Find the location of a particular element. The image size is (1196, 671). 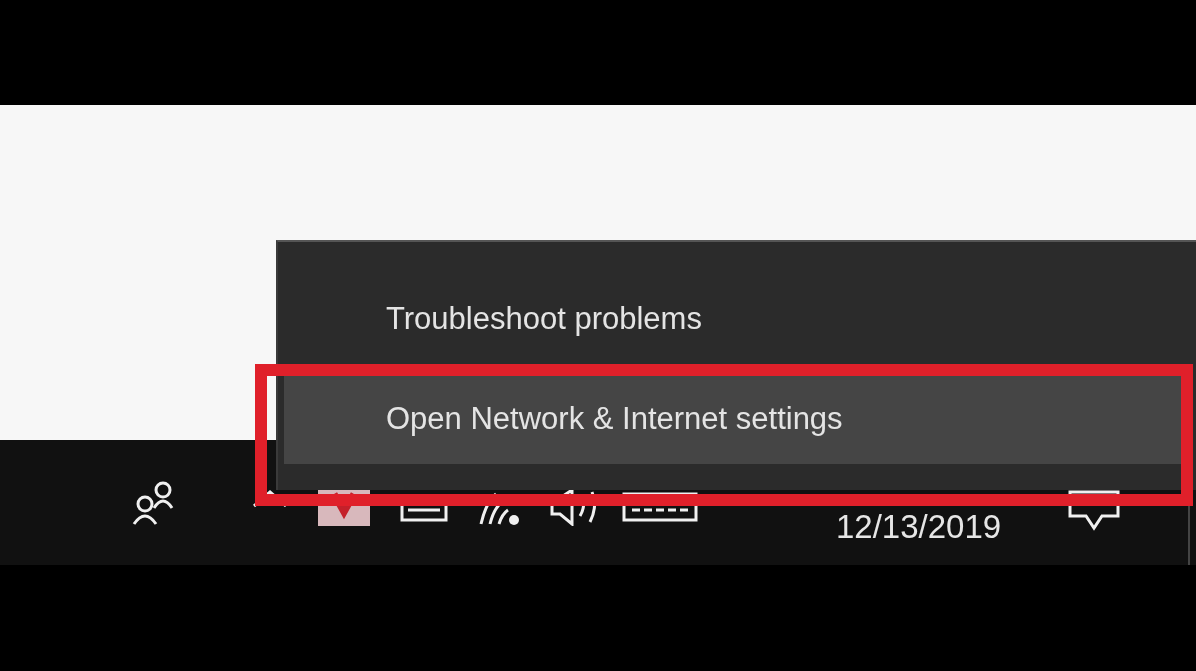

menu-item: Troubleshoot problems is located at coordinates (737, 319).